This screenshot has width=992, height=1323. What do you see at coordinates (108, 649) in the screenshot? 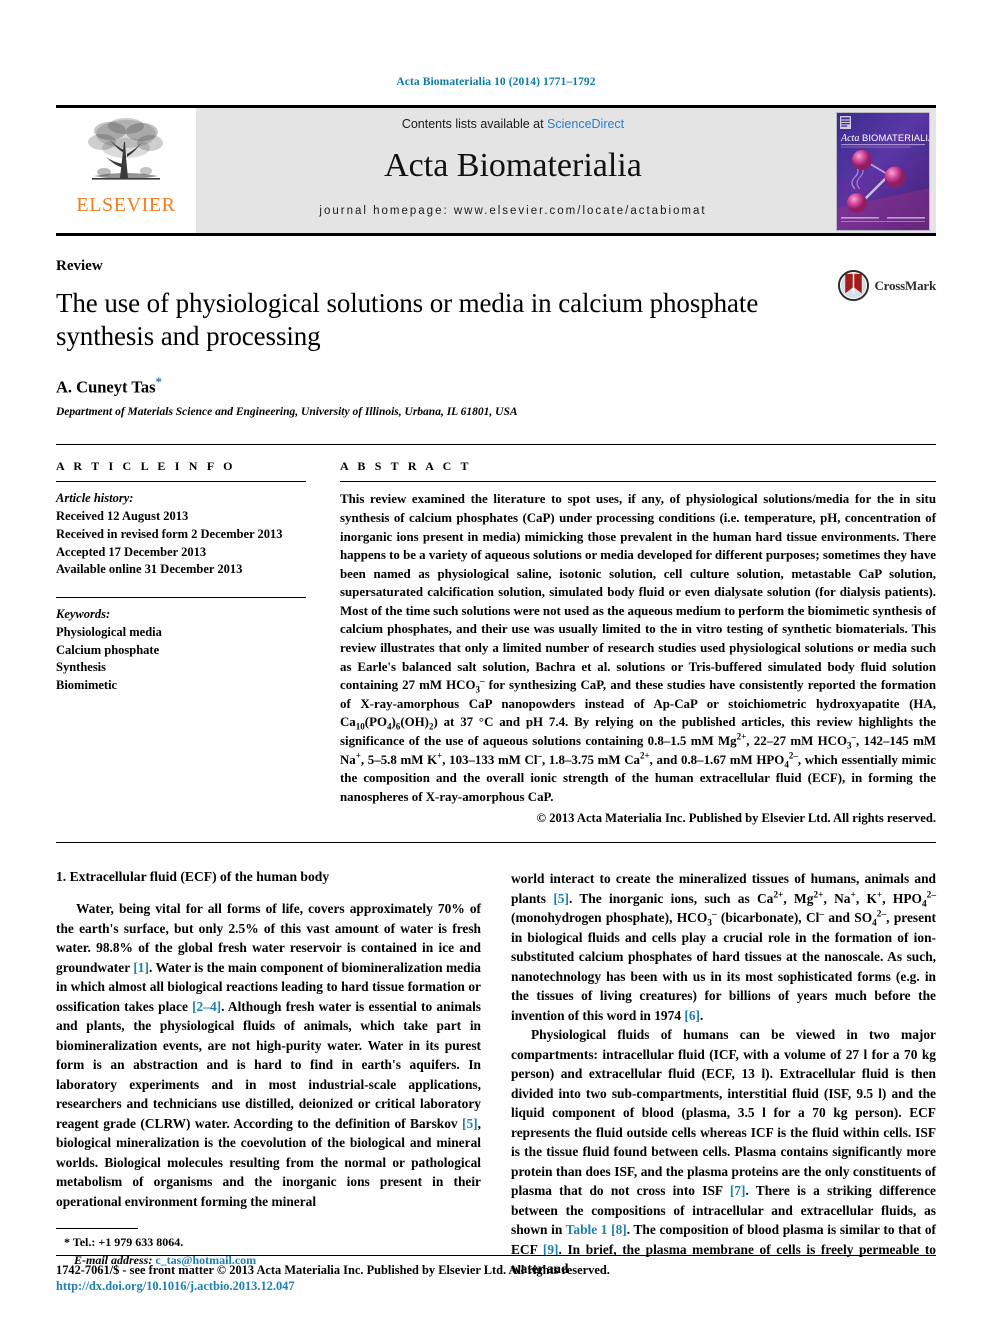
I see `keyword-item: Calcium phosphate` at bounding box center [108, 649].